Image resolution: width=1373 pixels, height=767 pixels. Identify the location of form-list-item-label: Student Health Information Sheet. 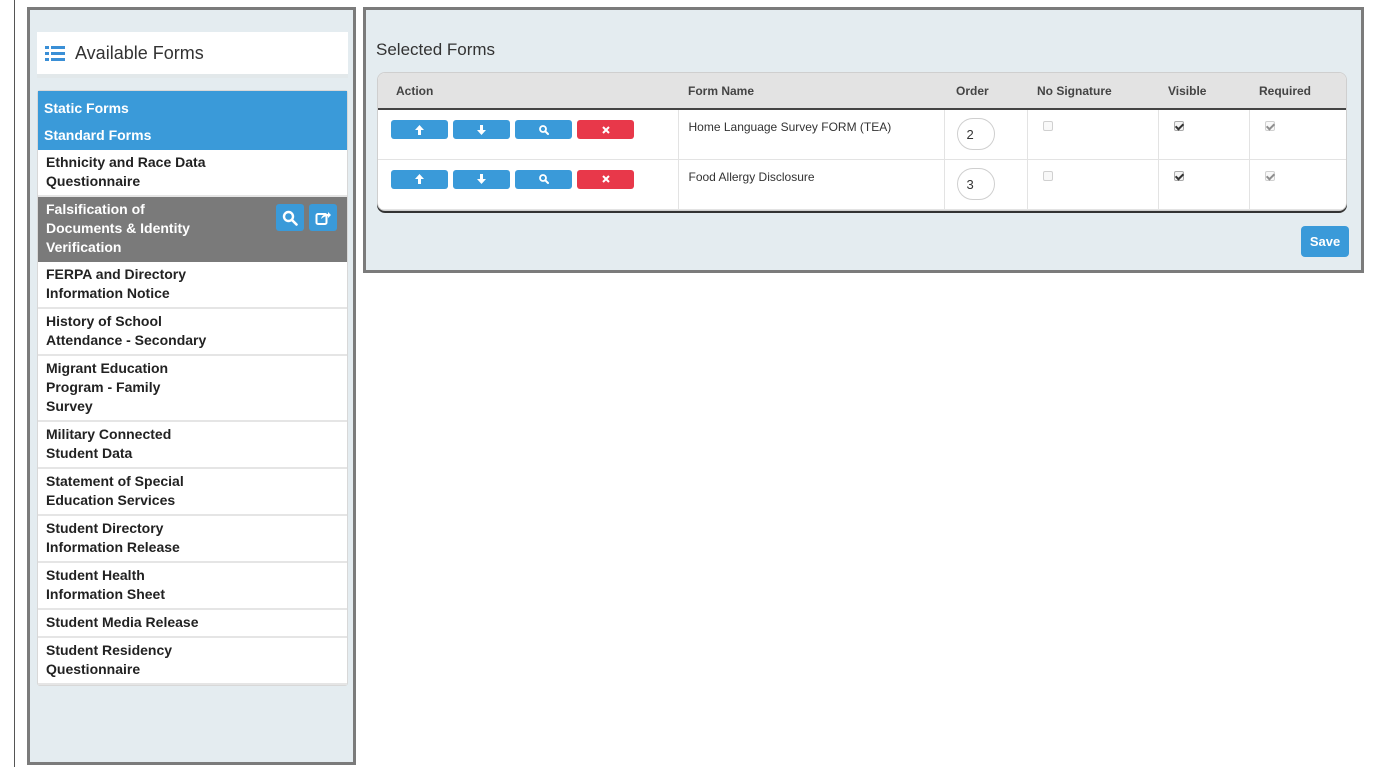
(106, 584).